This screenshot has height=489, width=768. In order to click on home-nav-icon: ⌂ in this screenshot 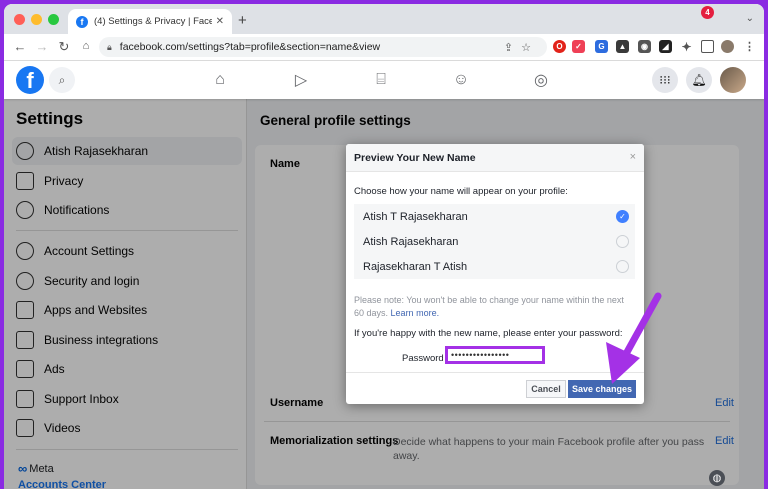, I will do `click(220, 80)`.